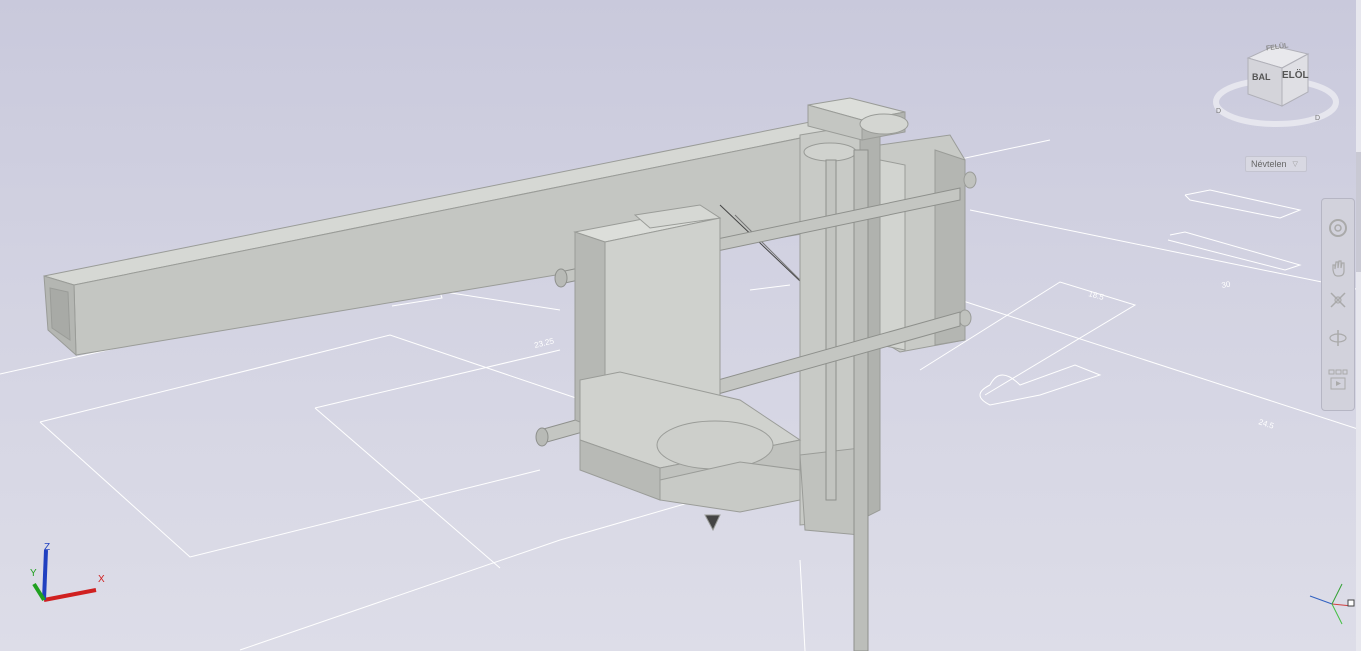 This screenshot has height=651, width=1361. Describe the element at coordinates (1338, 228) in the screenshot. I see `steering-wheel-icon` at that location.